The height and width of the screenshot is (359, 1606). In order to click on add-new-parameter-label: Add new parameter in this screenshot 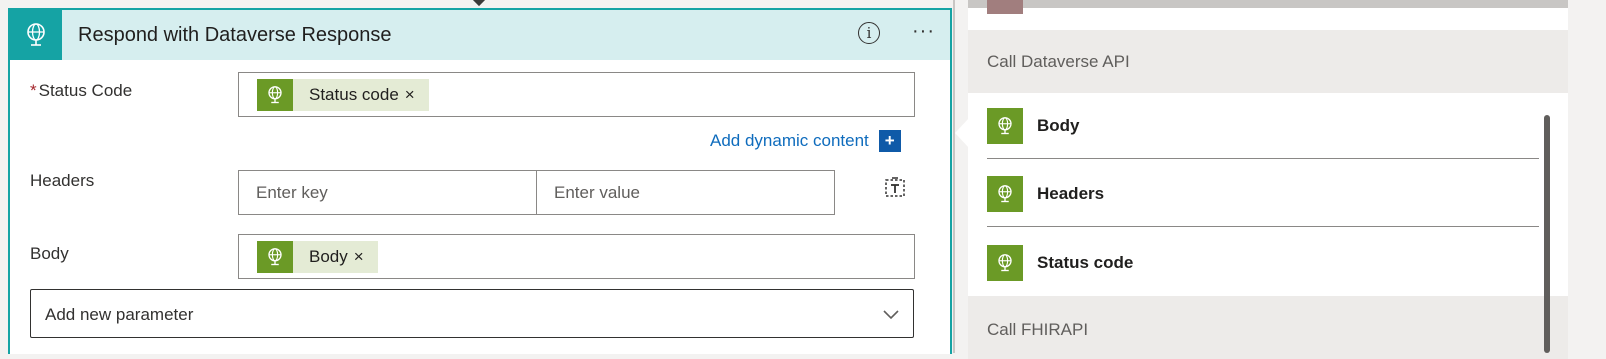, I will do `click(119, 314)`.